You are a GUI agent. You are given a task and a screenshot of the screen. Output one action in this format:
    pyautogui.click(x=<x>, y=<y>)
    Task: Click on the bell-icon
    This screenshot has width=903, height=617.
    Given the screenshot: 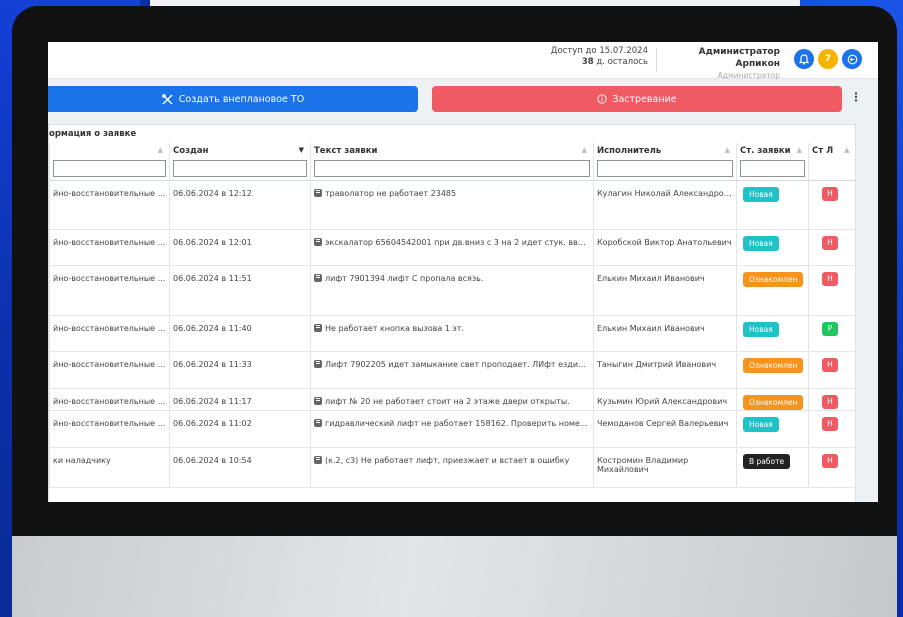 What is the action you would take?
    pyautogui.click(x=804, y=59)
    